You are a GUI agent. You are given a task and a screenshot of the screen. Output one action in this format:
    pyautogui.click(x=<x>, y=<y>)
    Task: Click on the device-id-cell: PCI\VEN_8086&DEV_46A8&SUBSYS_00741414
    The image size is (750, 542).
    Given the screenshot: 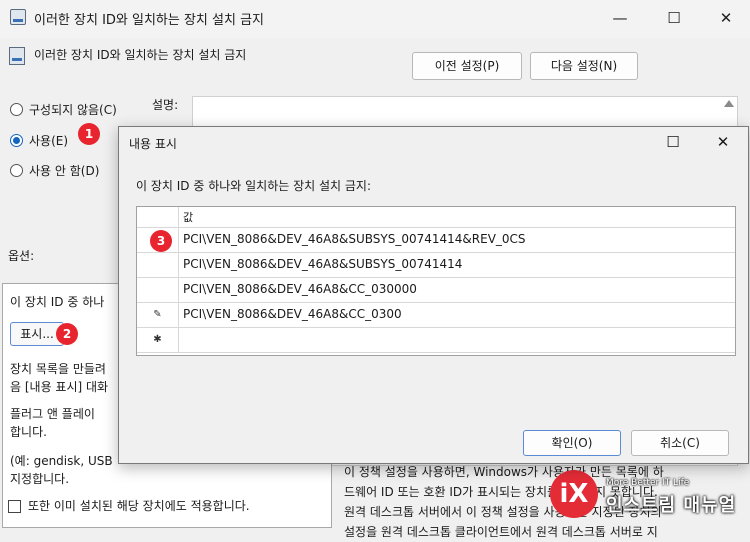 What is the action you would take?
    pyautogui.click(x=322, y=264)
    